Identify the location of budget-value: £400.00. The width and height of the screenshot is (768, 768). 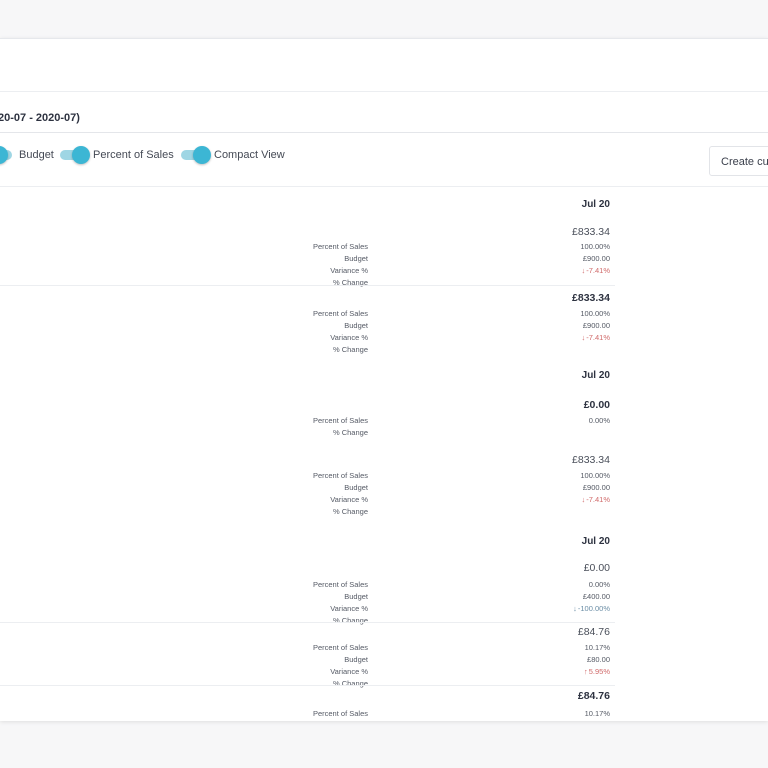
(596, 596).